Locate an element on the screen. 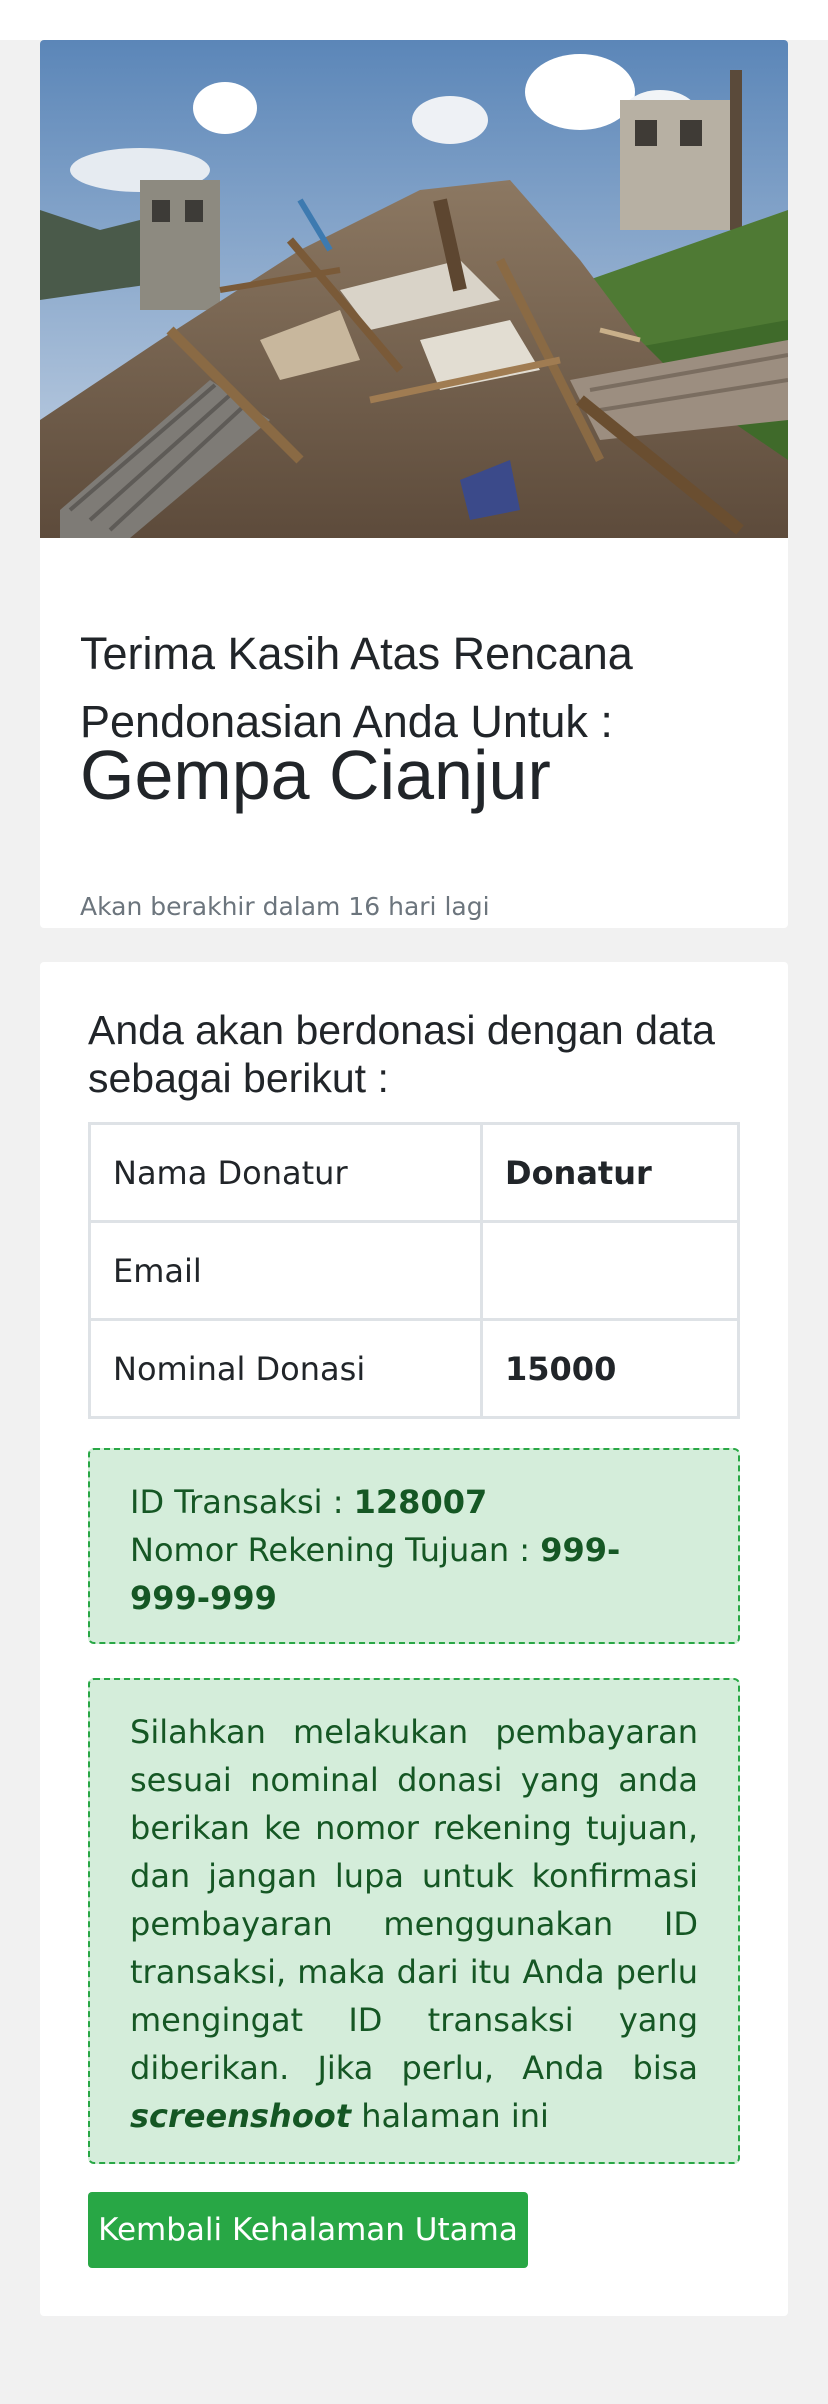 Image resolution: width=828 pixels, height=2404 pixels. campaign-deadline: Akan berakhir dalam 16 hari lagi is located at coordinates (285, 906).